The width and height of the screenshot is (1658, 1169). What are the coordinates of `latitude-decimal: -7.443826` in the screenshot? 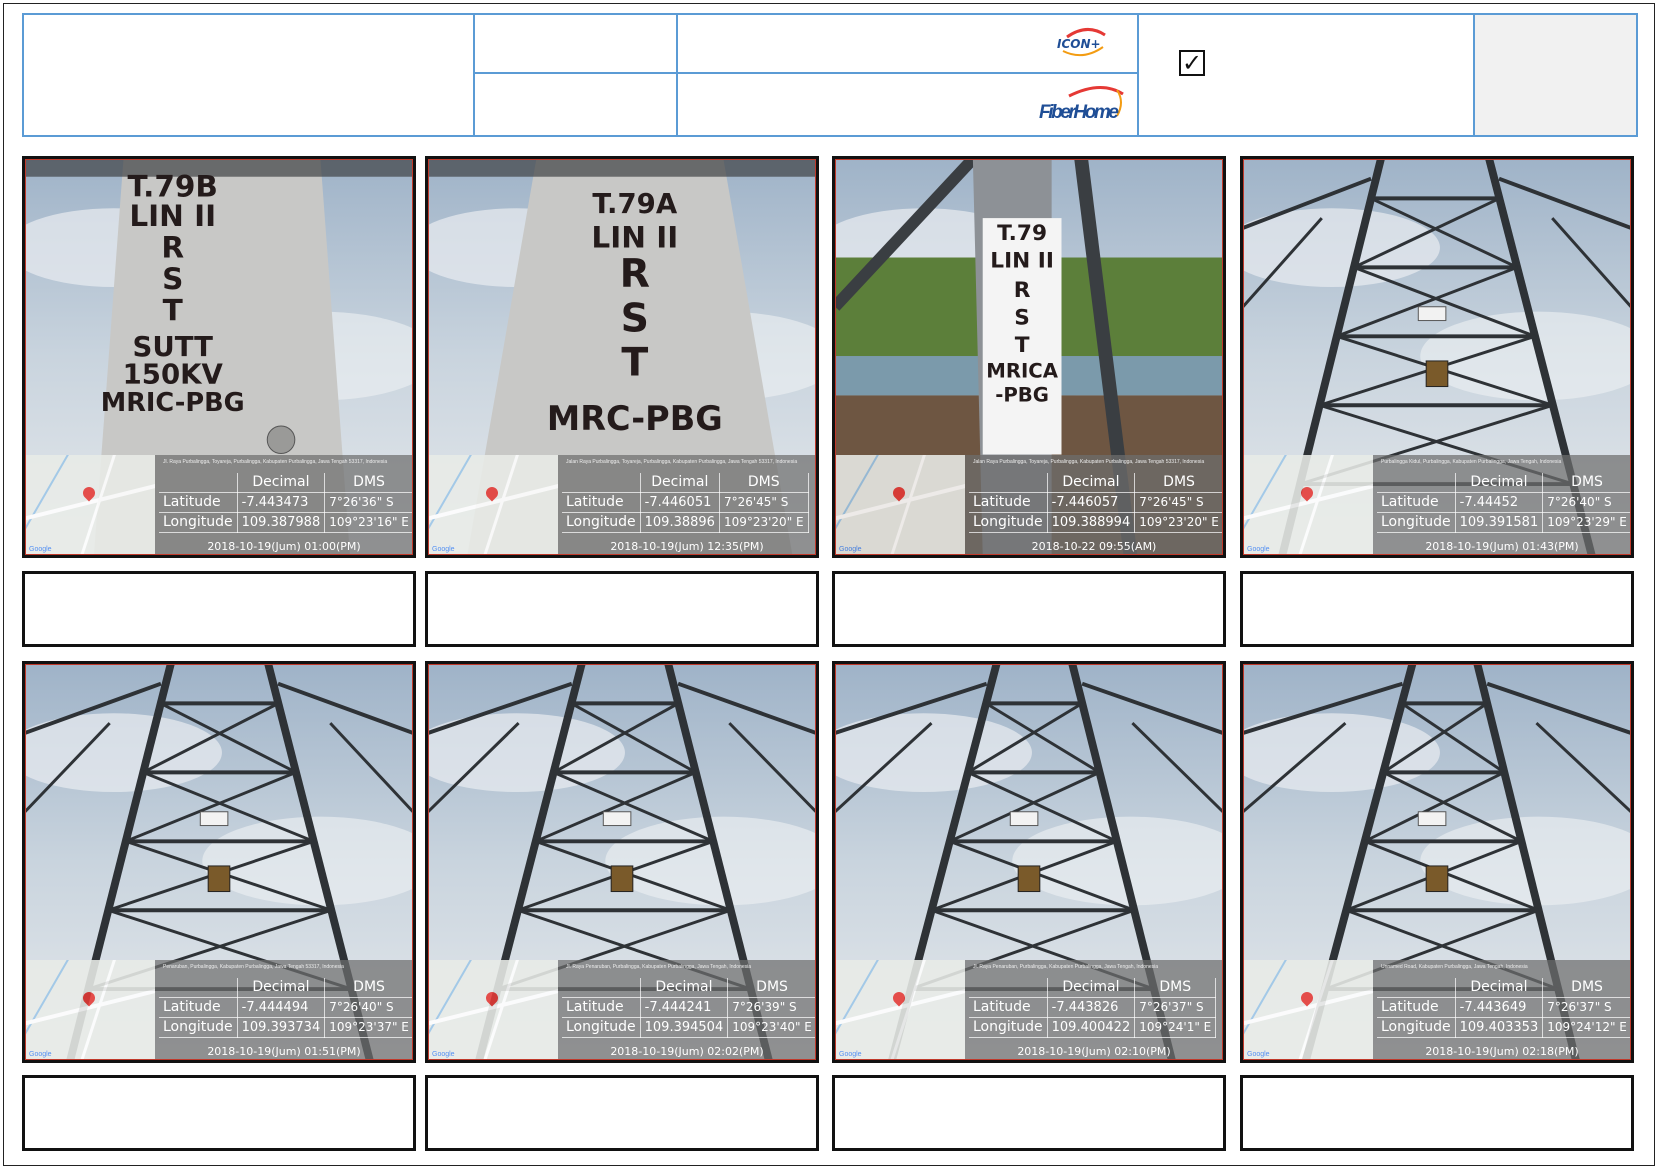 It's located at (1091, 1007).